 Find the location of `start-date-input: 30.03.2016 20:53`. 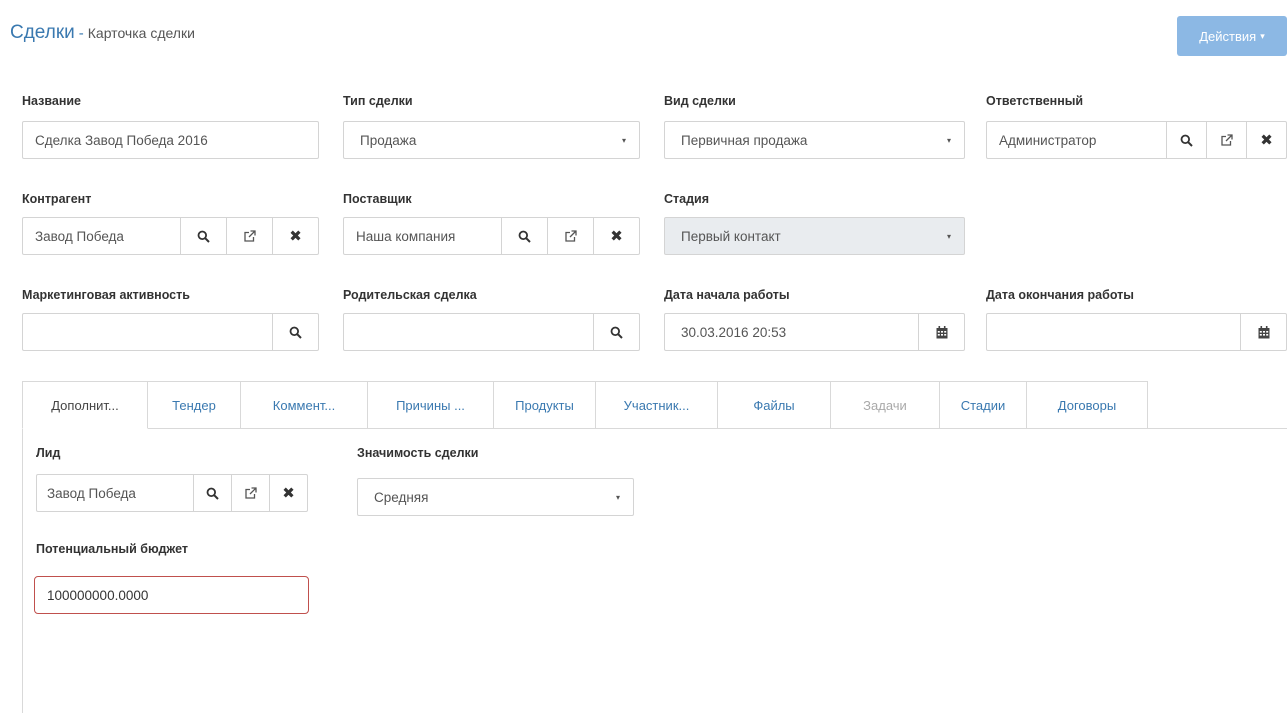

start-date-input: 30.03.2016 20:53 is located at coordinates (814, 332).